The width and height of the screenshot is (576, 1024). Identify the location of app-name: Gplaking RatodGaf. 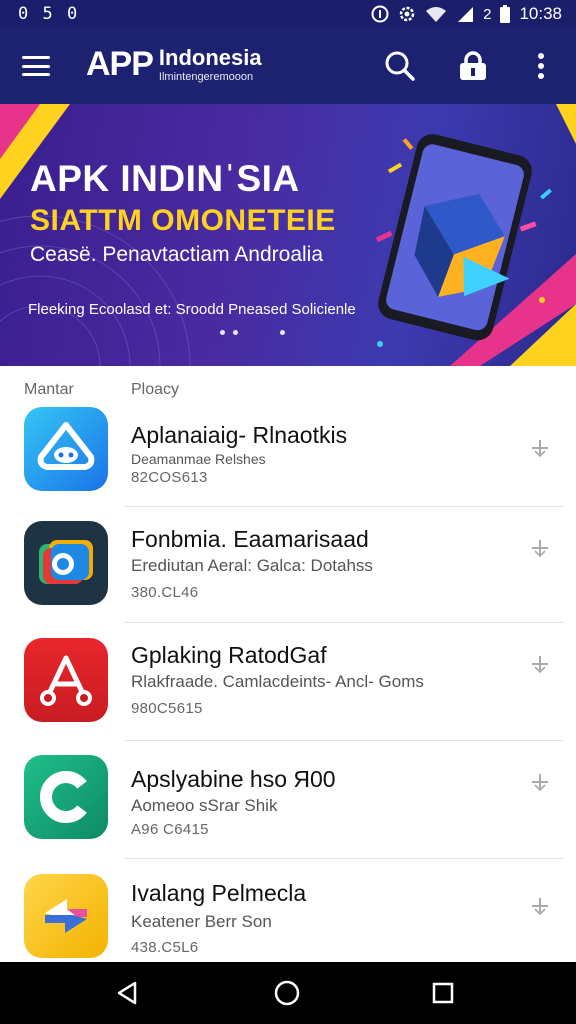
(229, 655).